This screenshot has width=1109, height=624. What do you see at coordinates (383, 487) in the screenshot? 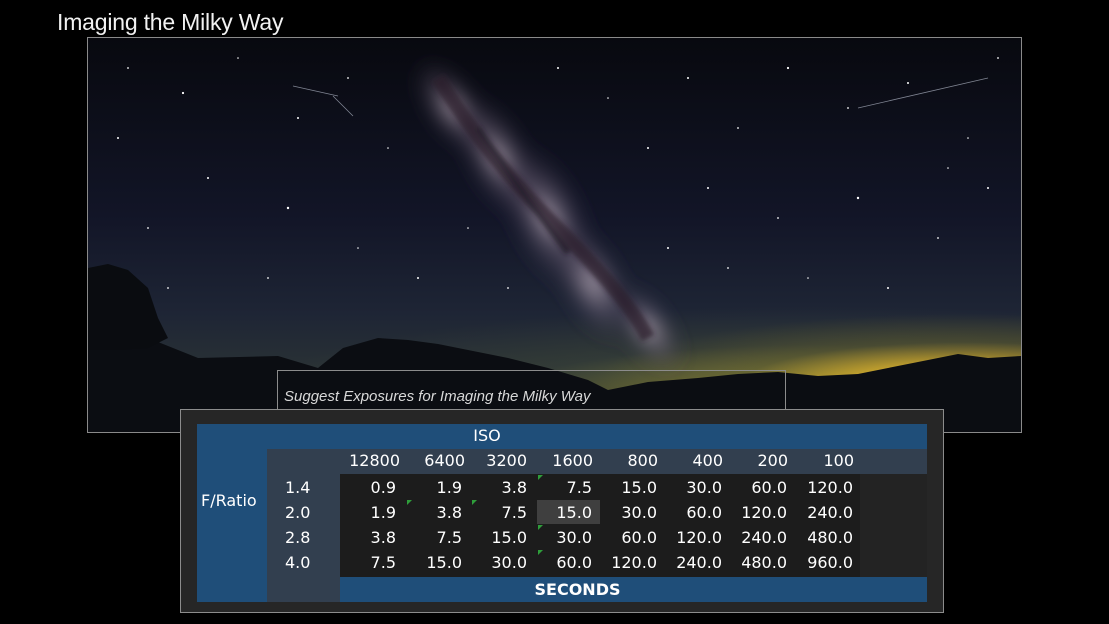
I see `exposure-cell: 0.9` at bounding box center [383, 487].